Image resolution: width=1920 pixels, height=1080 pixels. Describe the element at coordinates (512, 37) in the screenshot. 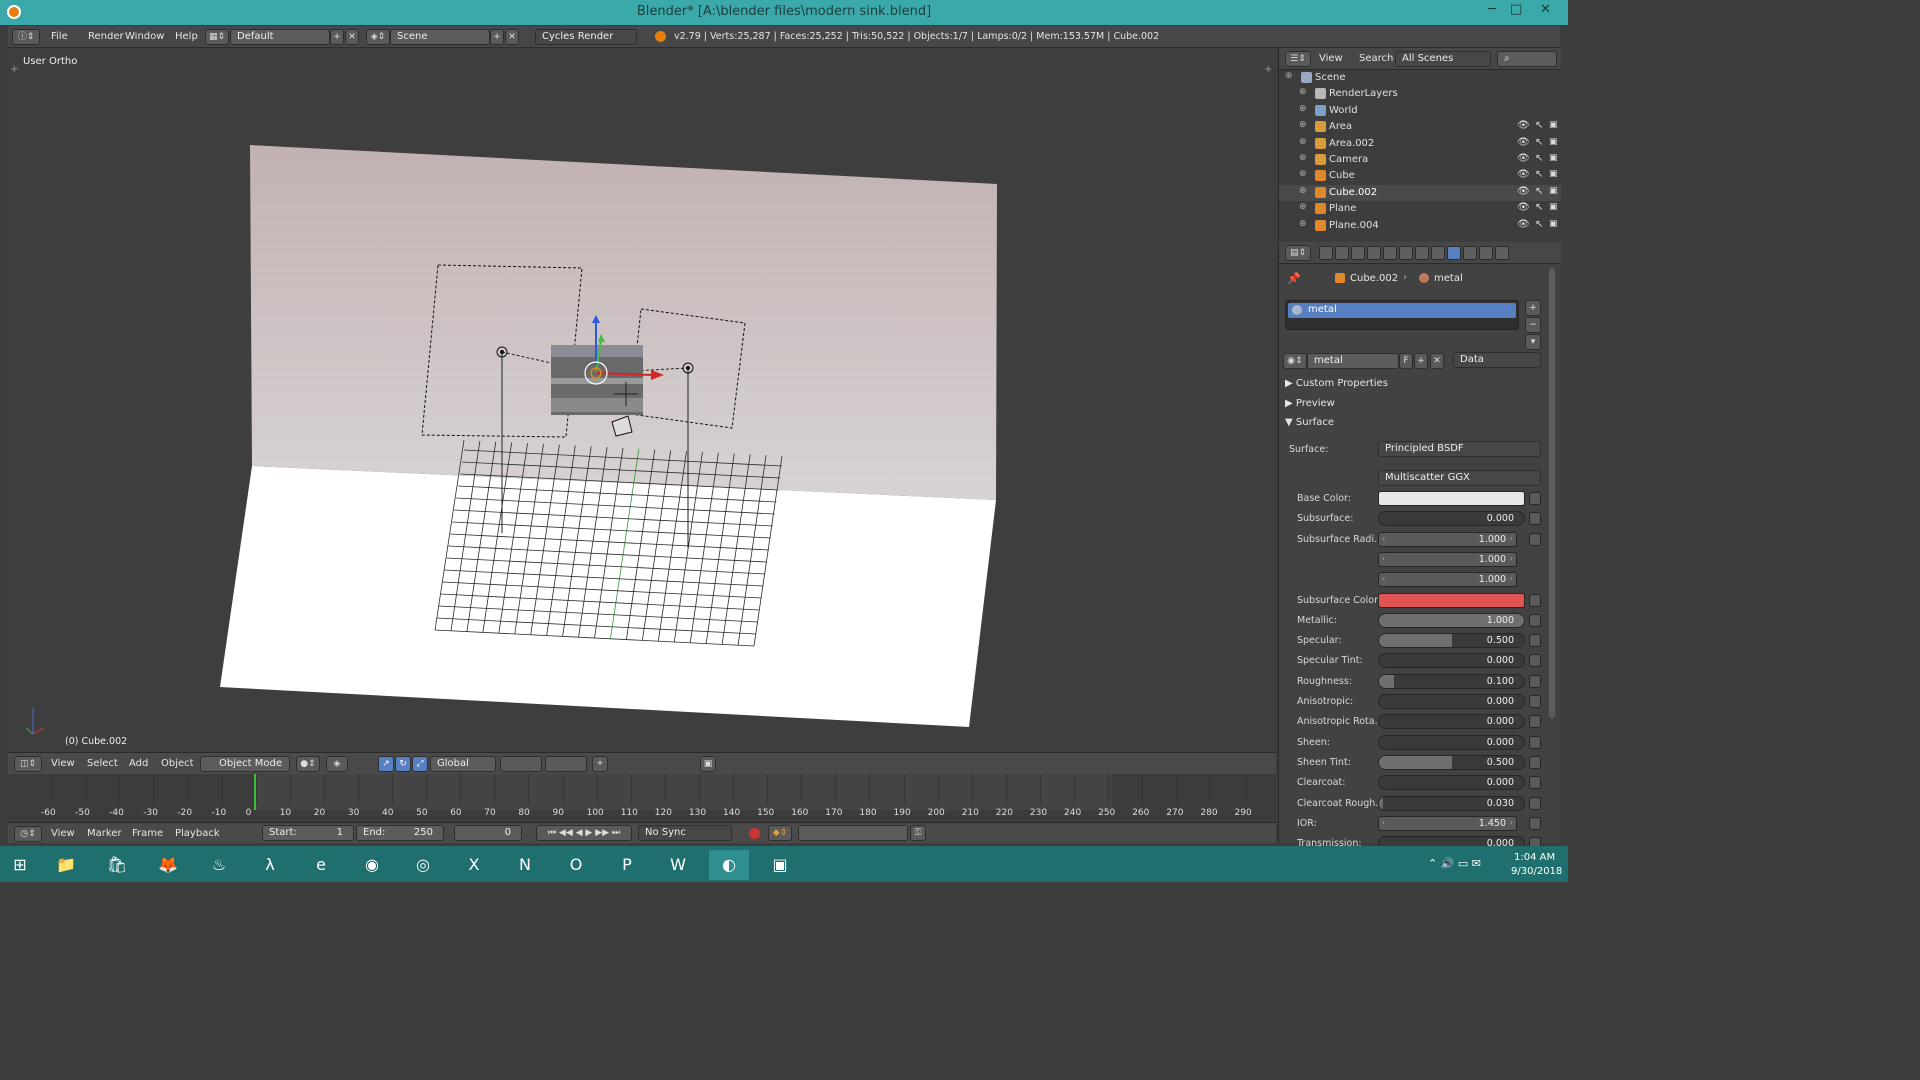

I see `scene-remove-button: ✕` at that location.